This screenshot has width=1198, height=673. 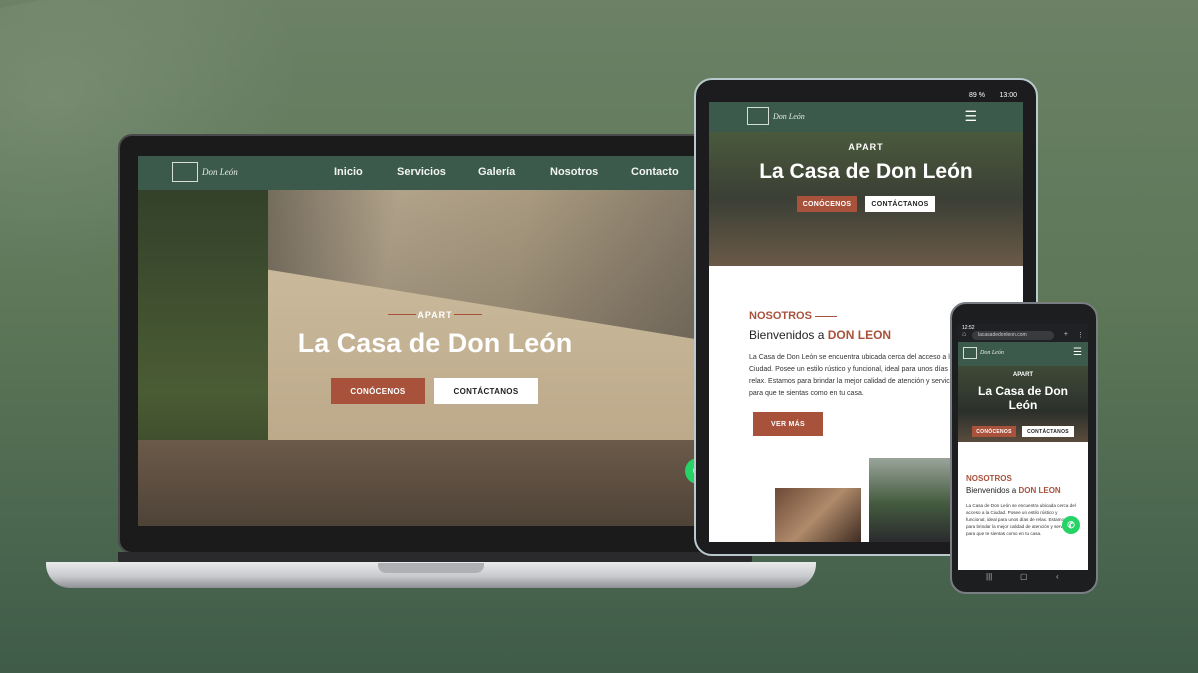 What do you see at coordinates (826, 316) in the screenshot?
I see `heading-line` at bounding box center [826, 316].